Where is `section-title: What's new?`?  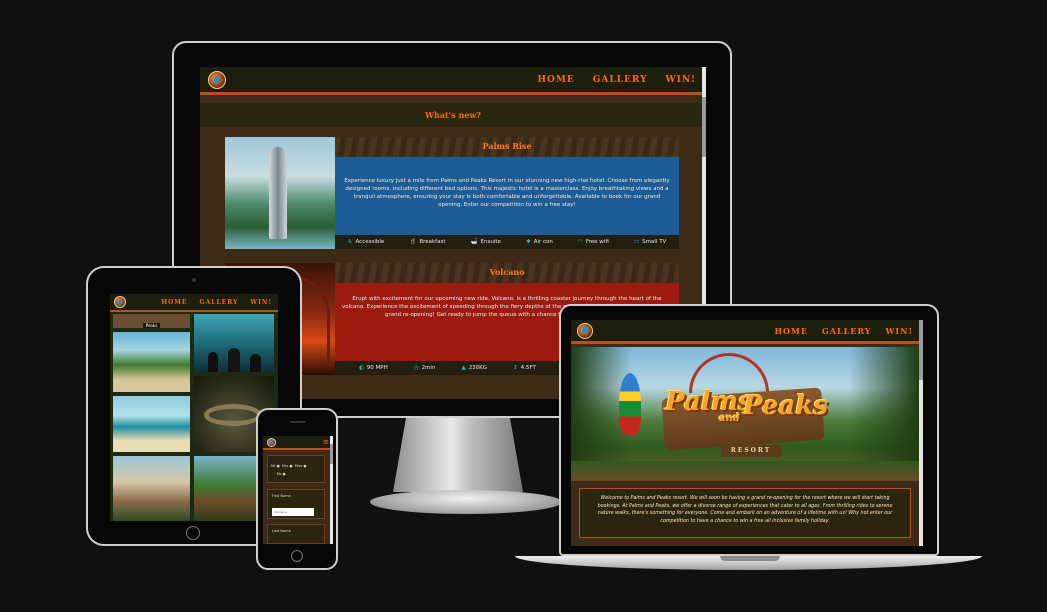 section-title: What's new? is located at coordinates (453, 115).